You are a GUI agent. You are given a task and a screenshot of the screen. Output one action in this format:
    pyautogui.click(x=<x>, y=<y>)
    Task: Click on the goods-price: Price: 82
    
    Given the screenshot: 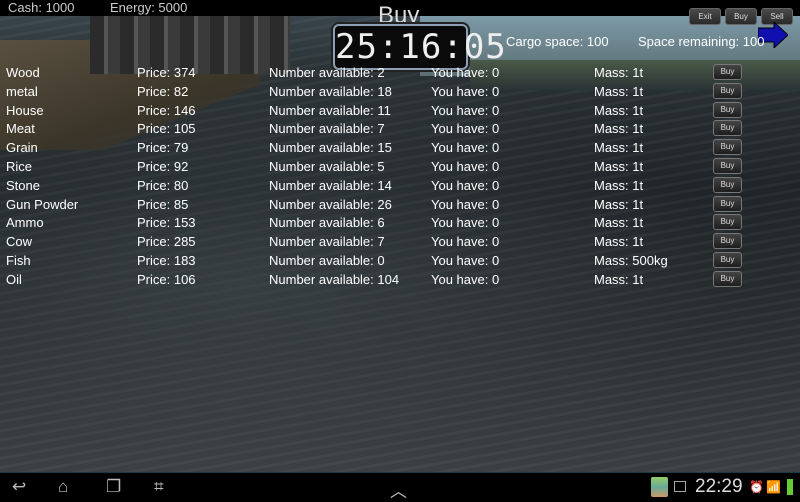 What is the action you would take?
    pyautogui.click(x=163, y=91)
    